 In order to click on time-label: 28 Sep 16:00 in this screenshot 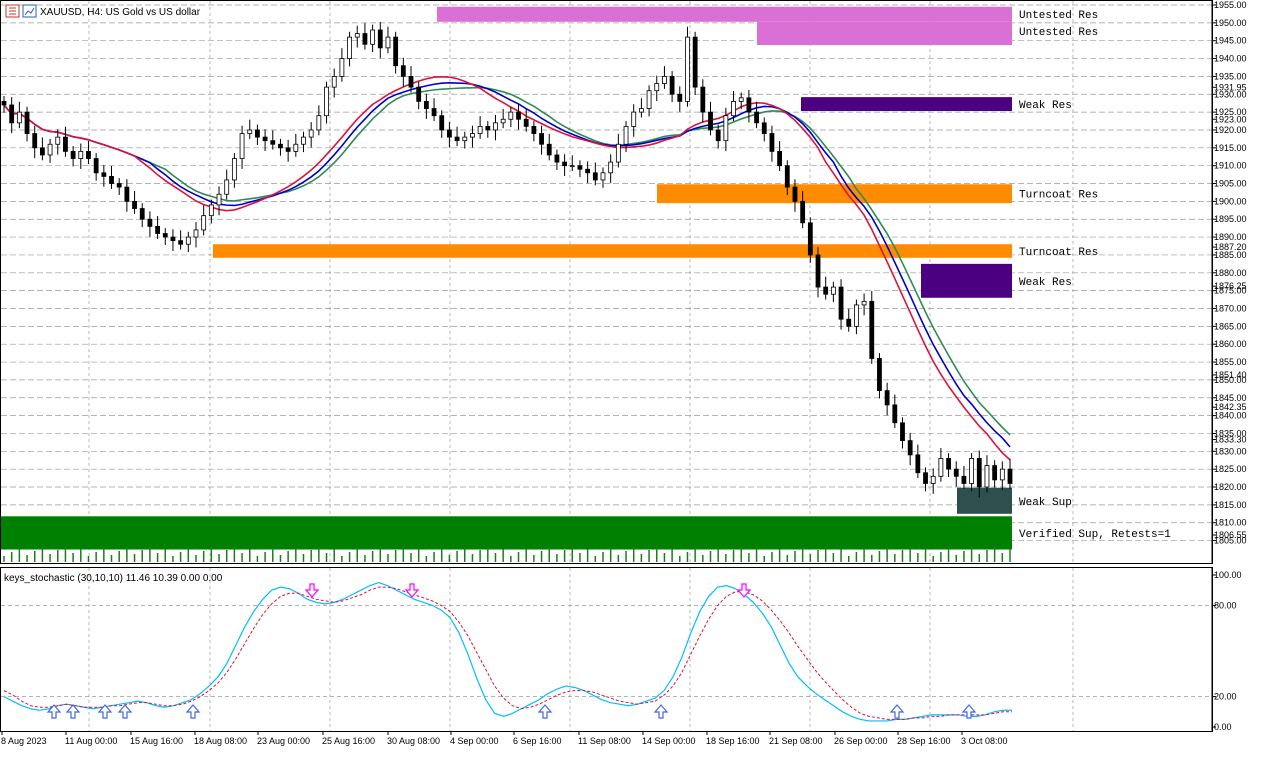, I will do `click(924, 741)`.